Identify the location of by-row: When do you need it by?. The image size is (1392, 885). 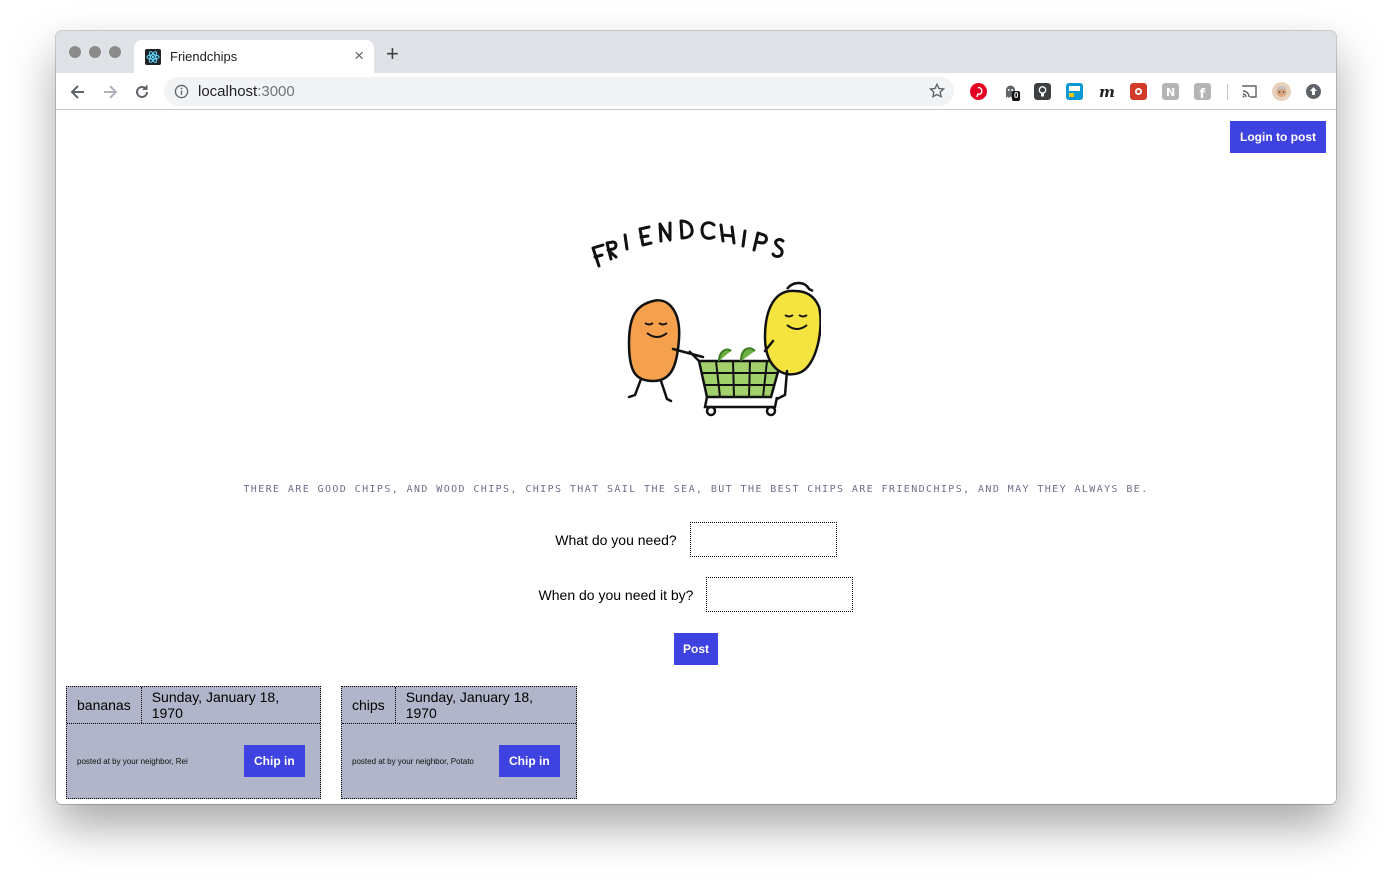
(696, 594).